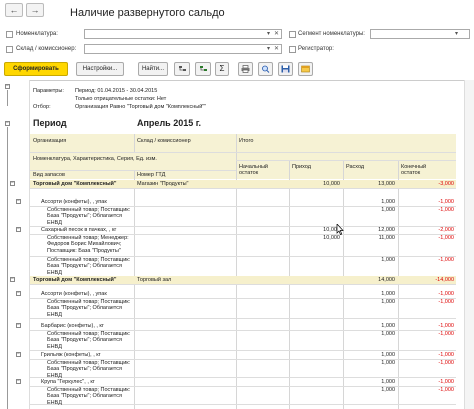  I want to click on cell-end: -3,000, so click(446, 184).